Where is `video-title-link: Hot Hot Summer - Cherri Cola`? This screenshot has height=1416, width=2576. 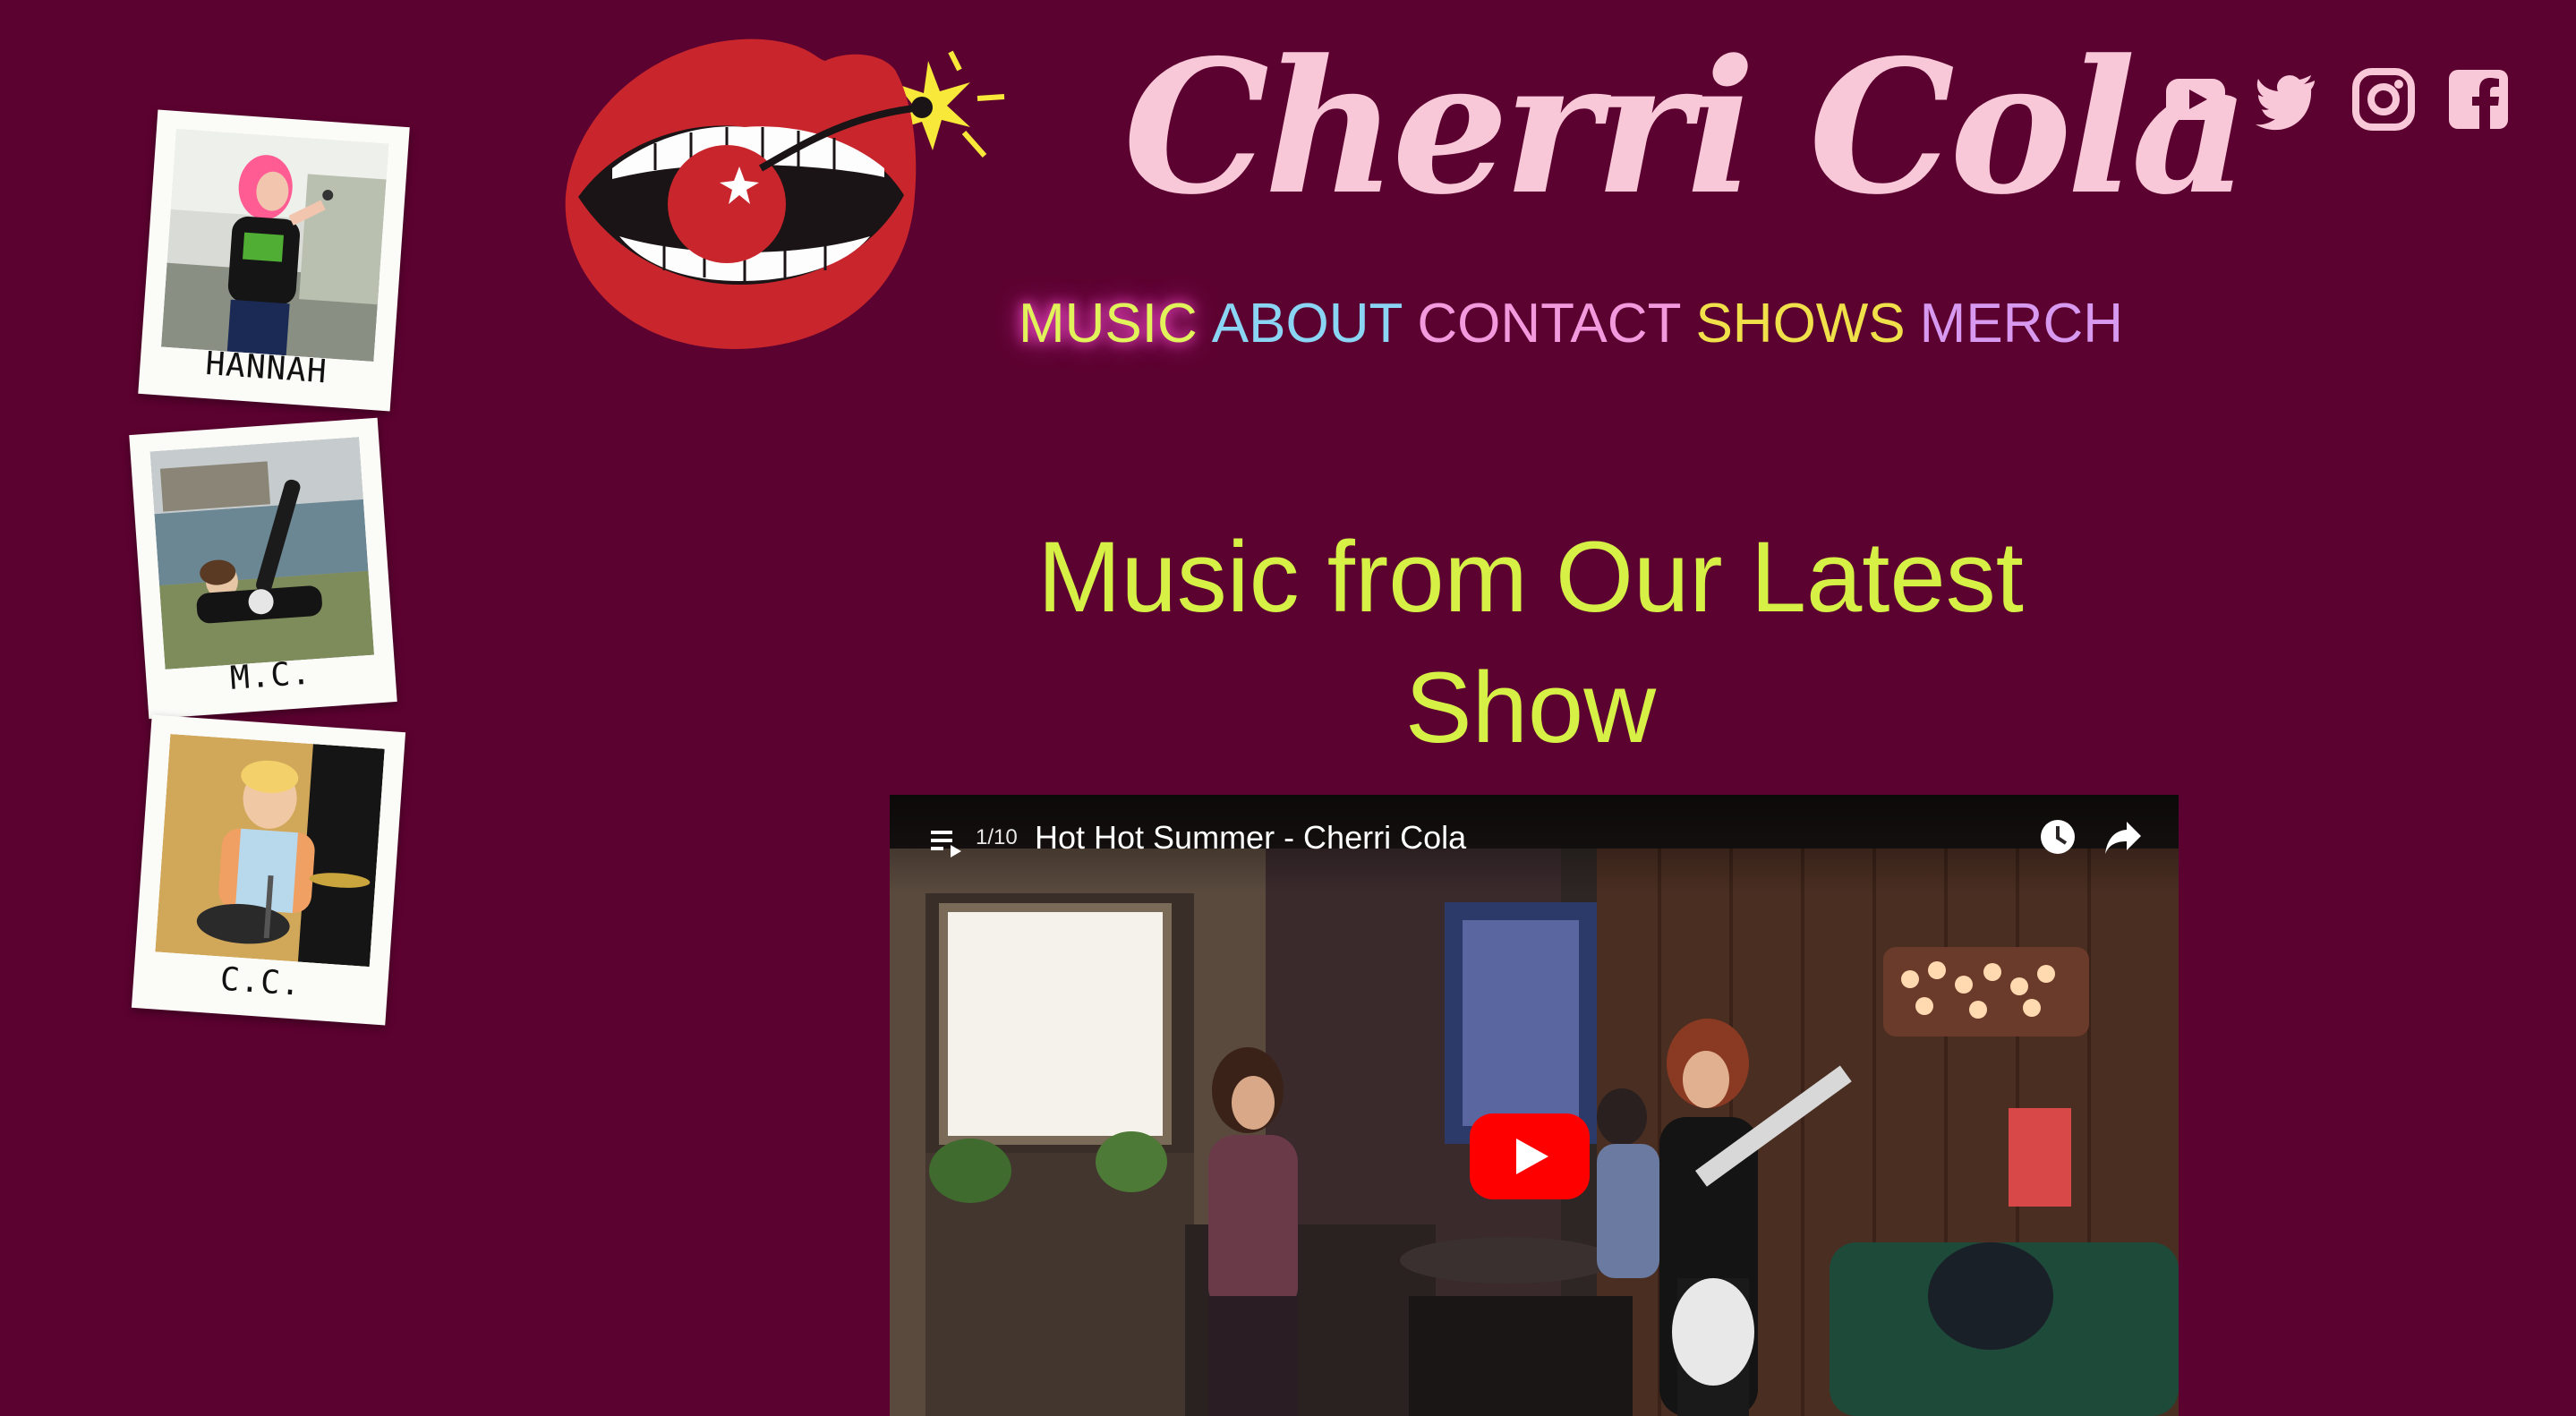 video-title-link: Hot Hot Summer - Cherri Cola is located at coordinates (1250, 838).